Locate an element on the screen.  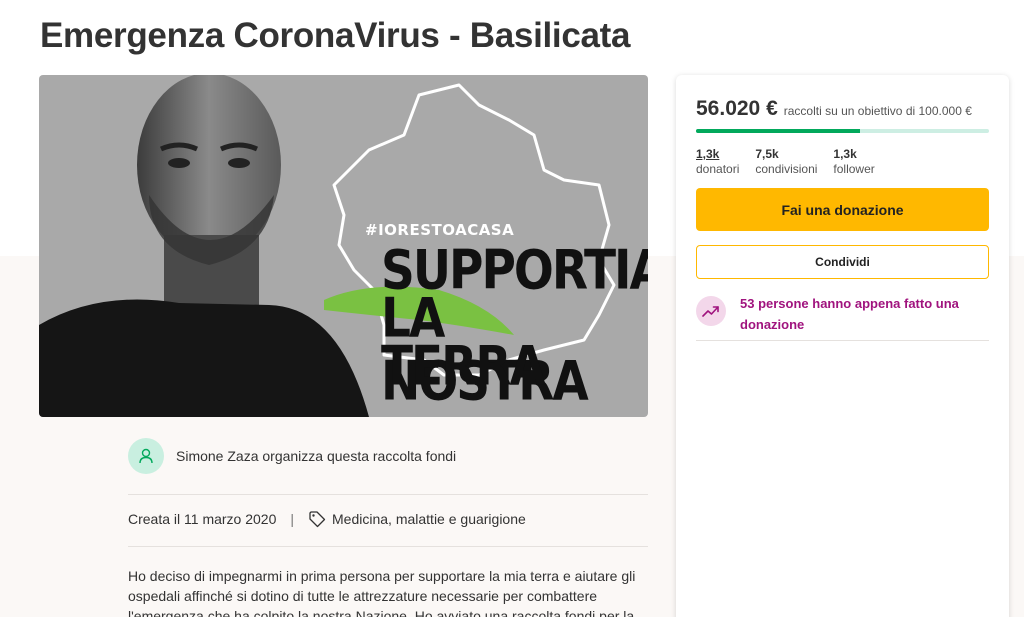
created-date: Creata il 11 marzo 2020 is located at coordinates (202, 519).